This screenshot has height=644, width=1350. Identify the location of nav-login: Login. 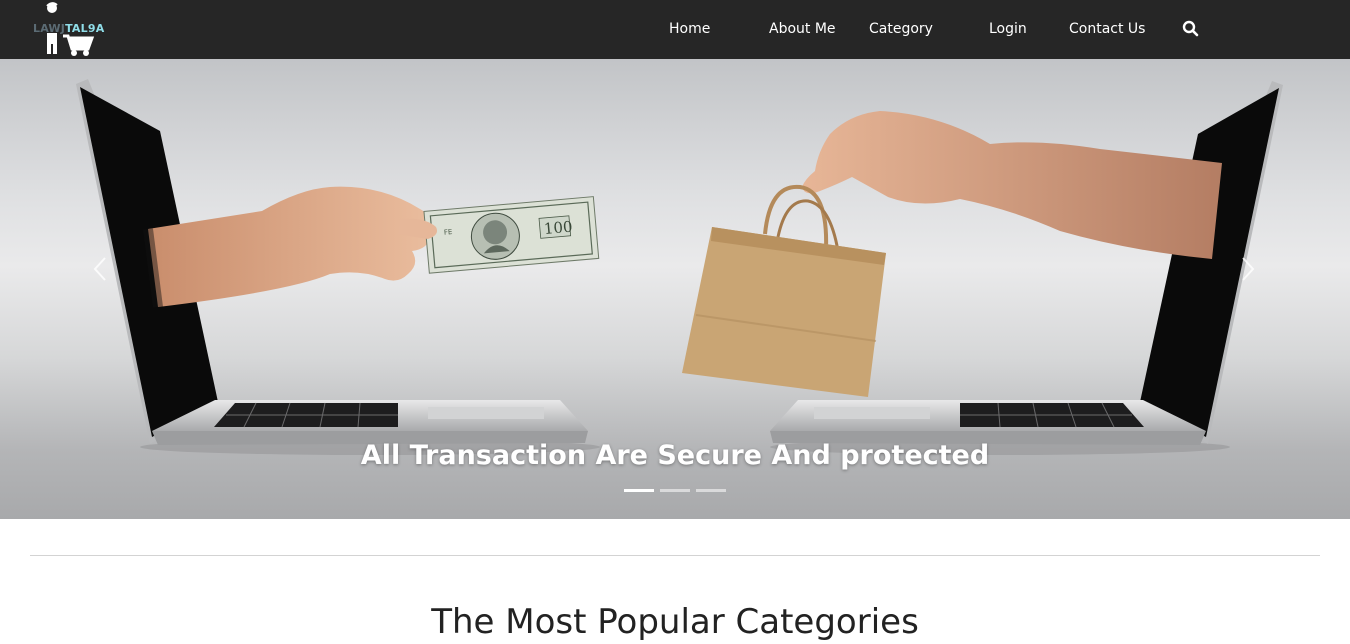
(1008, 29).